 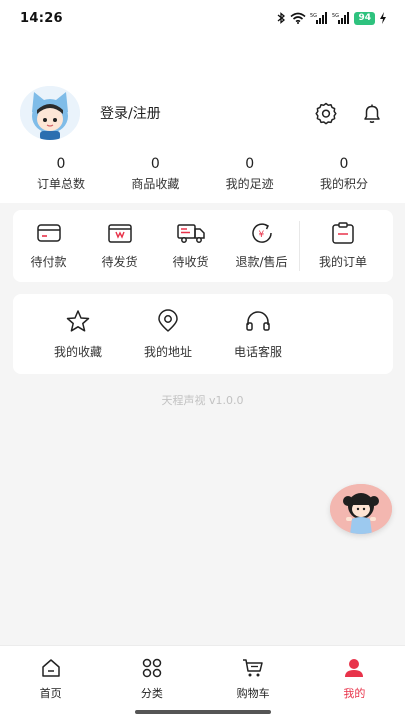 I want to click on order-label: 待发货, so click(x=119, y=262).